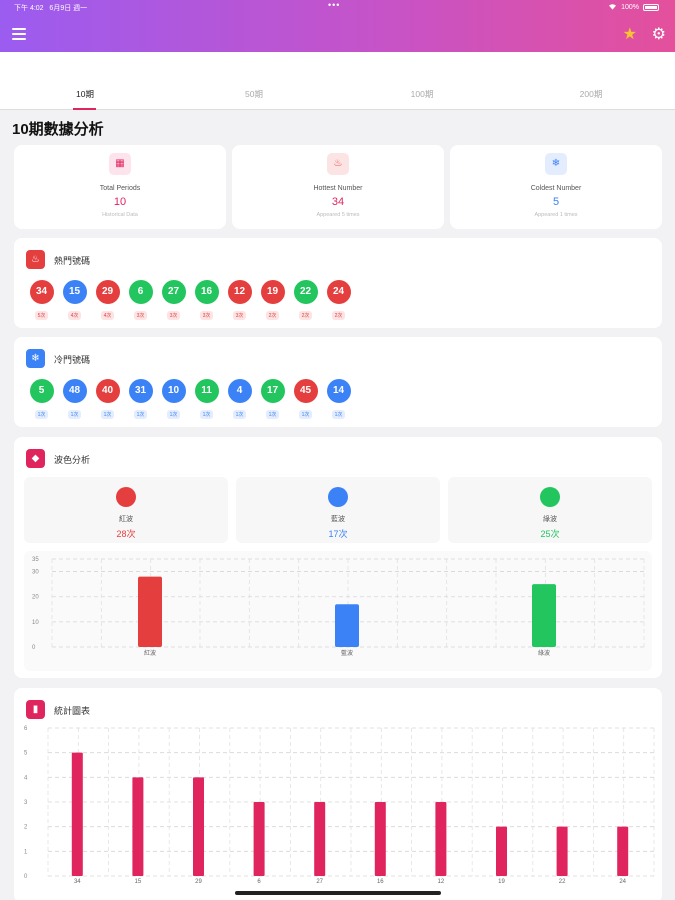  I want to click on stat-value: 34, so click(338, 202).